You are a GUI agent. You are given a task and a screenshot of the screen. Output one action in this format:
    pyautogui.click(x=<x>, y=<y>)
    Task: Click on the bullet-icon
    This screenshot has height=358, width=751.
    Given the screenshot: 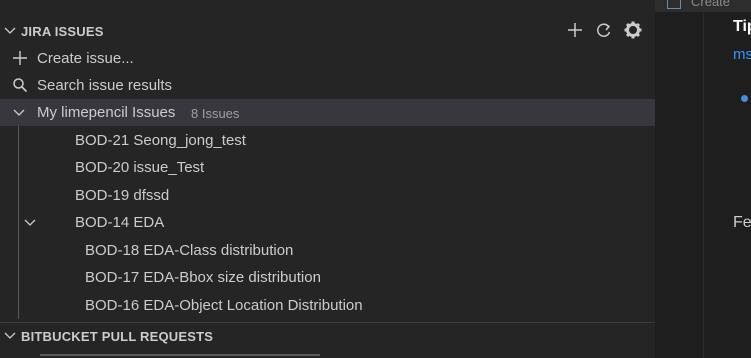 What is the action you would take?
    pyautogui.click(x=744, y=98)
    